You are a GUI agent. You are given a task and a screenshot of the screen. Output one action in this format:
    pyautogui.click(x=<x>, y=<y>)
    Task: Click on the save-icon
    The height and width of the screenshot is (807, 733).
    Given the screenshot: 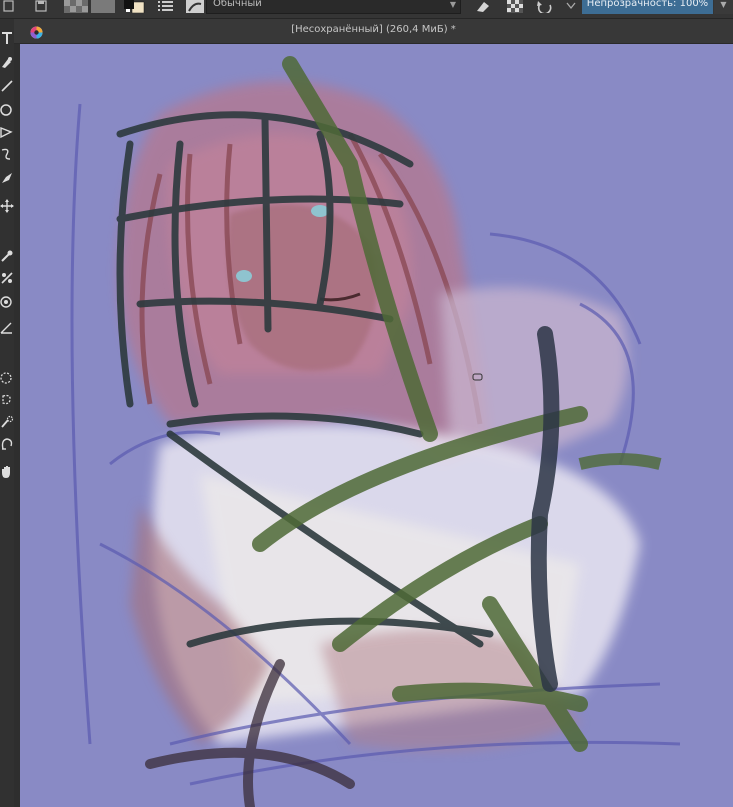 What is the action you would take?
    pyautogui.click(x=41, y=6)
    